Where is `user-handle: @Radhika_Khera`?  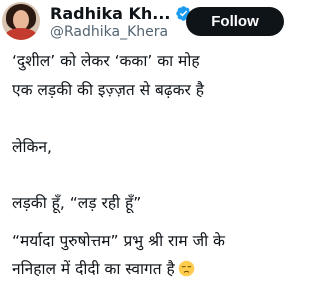 user-handle: @Radhika_Khera is located at coordinates (109, 32).